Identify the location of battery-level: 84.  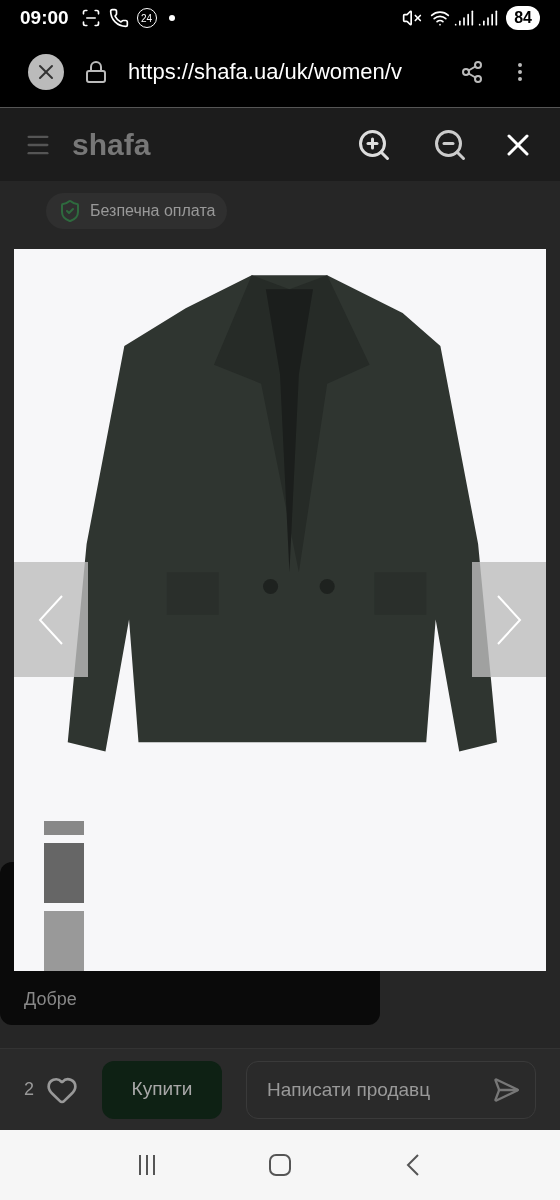
(523, 18).